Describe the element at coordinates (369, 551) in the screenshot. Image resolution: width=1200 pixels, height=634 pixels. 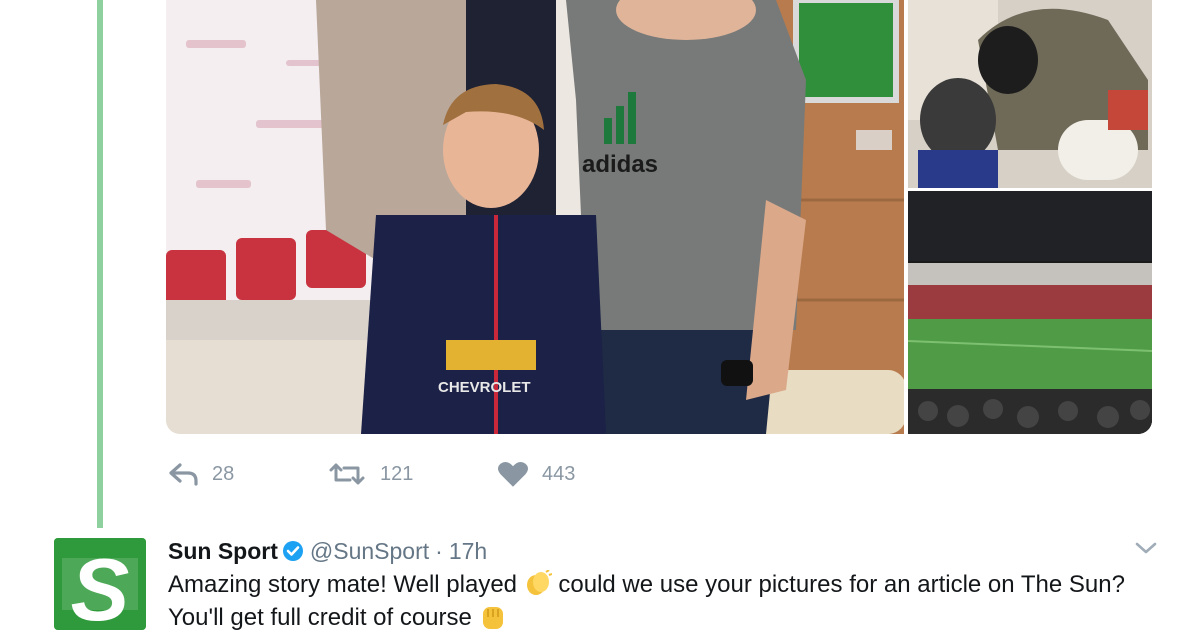
I see `user-handle: @SunSport` at that location.